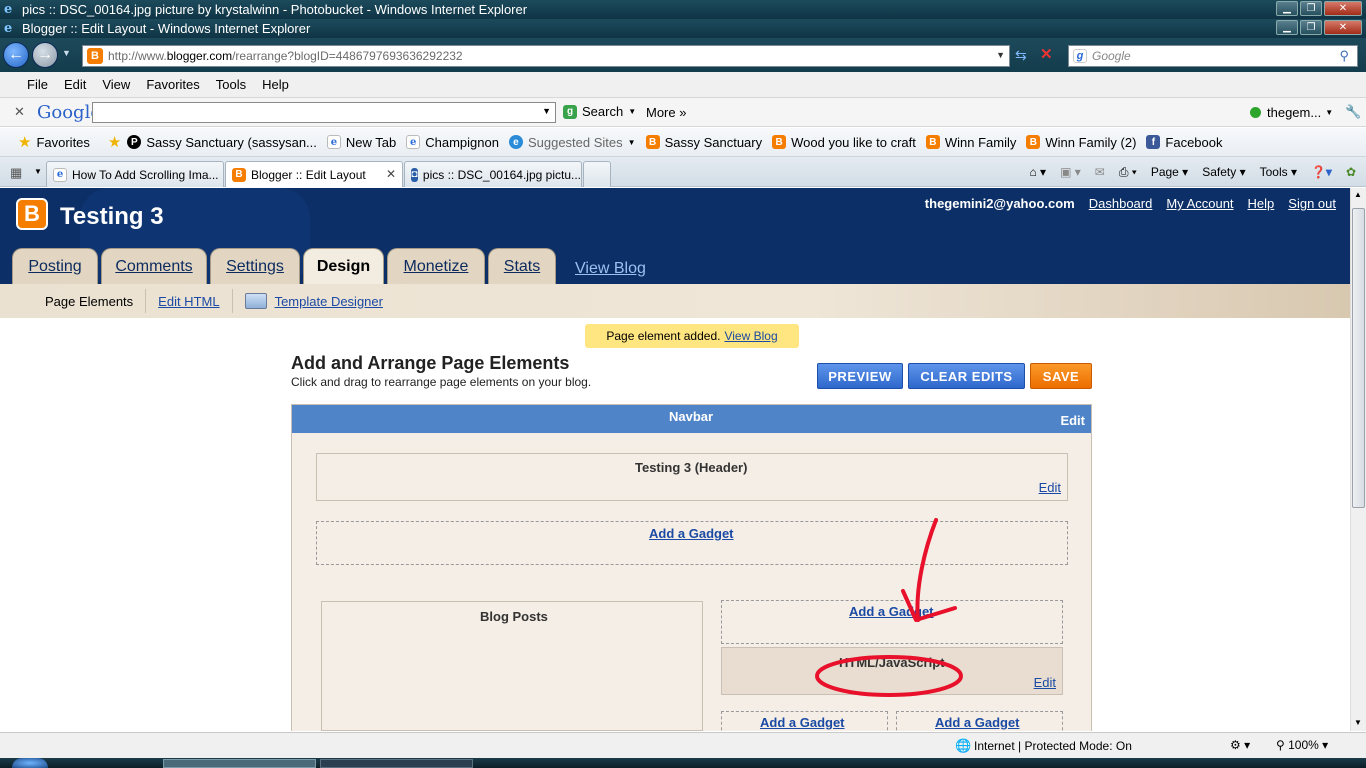 This screenshot has width=1366, height=768. What do you see at coordinates (632, 111) in the screenshot?
I see `search-options-dropdown-icon: ▼` at bounding box center [632, 111].